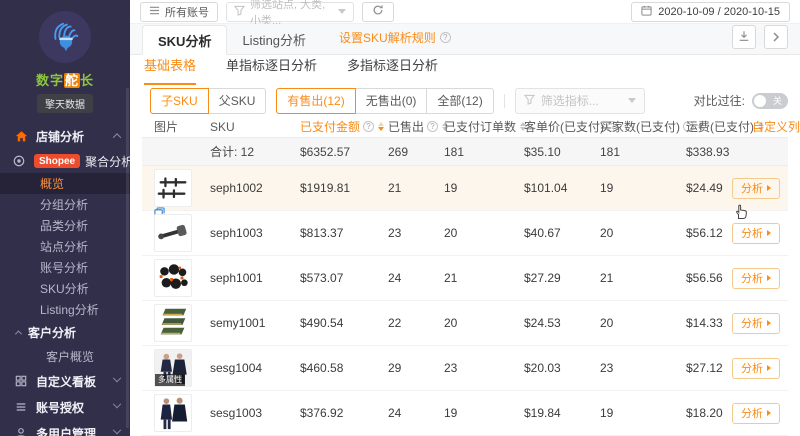 The height and width of the screenshot is (436, 800). Describe the element at coordinates (344, 126) in the screenshot. I see `col-paid-amount: 已支付金额` at that location.